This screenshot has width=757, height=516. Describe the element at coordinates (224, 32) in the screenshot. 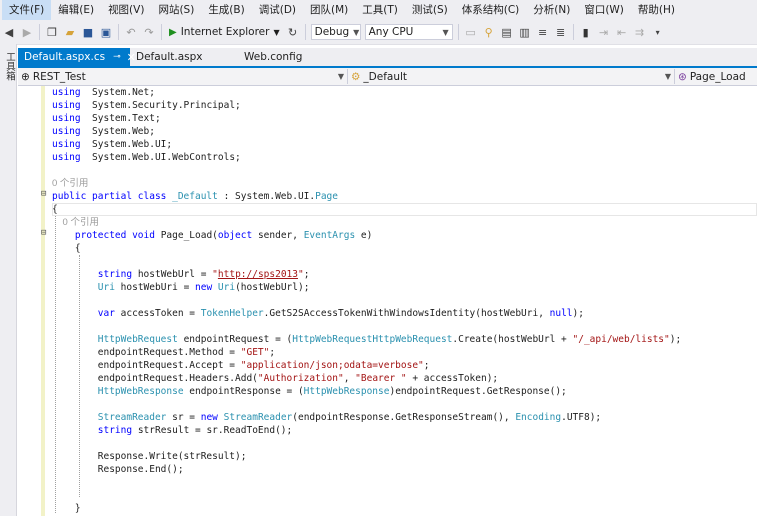

I see `start-debugging-button: ▶ Internet Explorer ▼` at that location.